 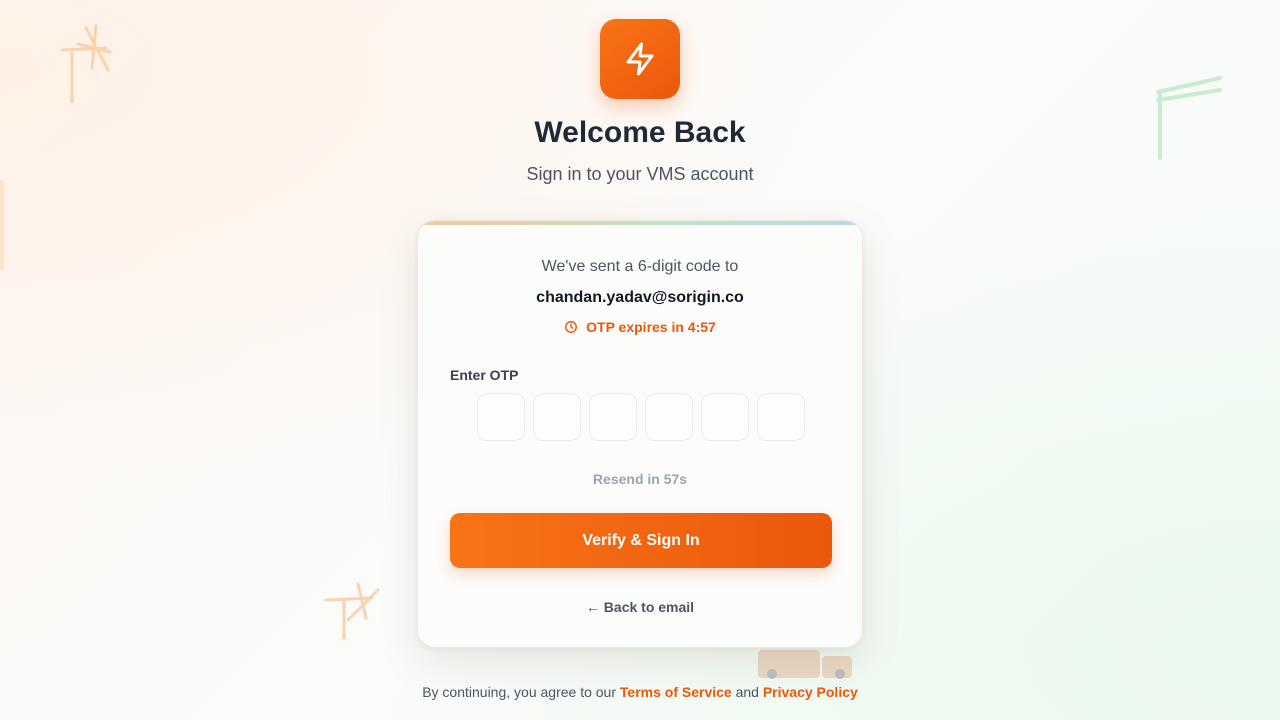 What do you see at coordinates (640, 174) in the screenshot?
I see `page-subtitle: Sign in to your VMS account` at bounding box center [640, 174].